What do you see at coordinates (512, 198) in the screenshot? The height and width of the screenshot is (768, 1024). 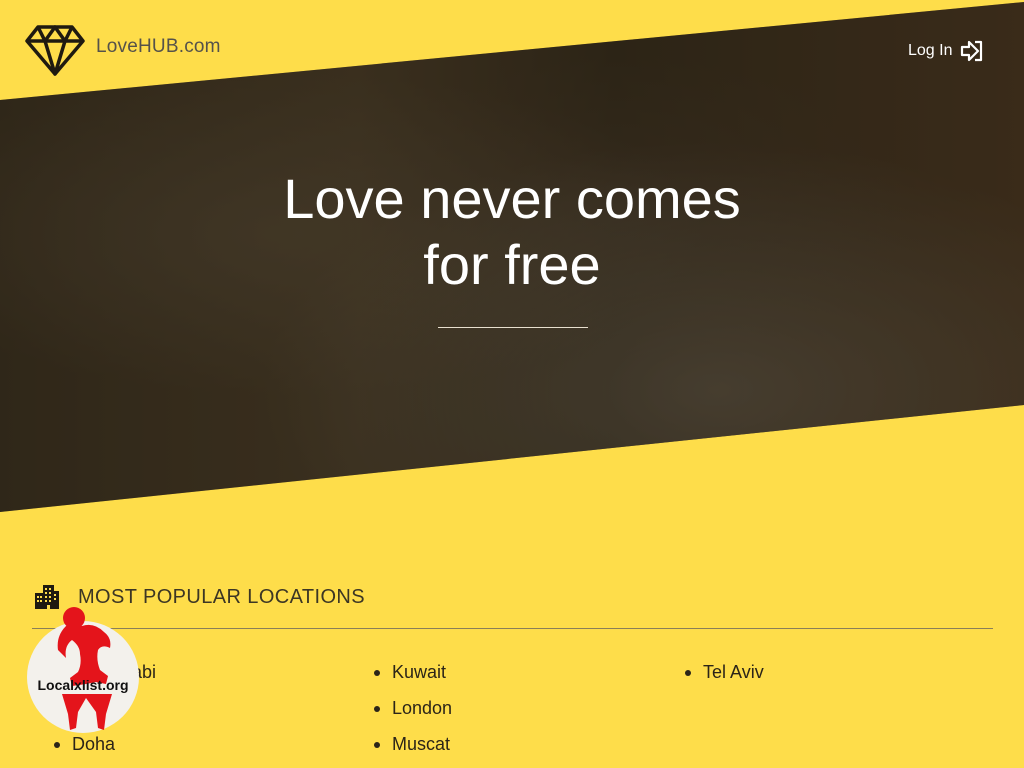 I see `hero-title-line-1: Love never comes` at bounding box center [512, 198].